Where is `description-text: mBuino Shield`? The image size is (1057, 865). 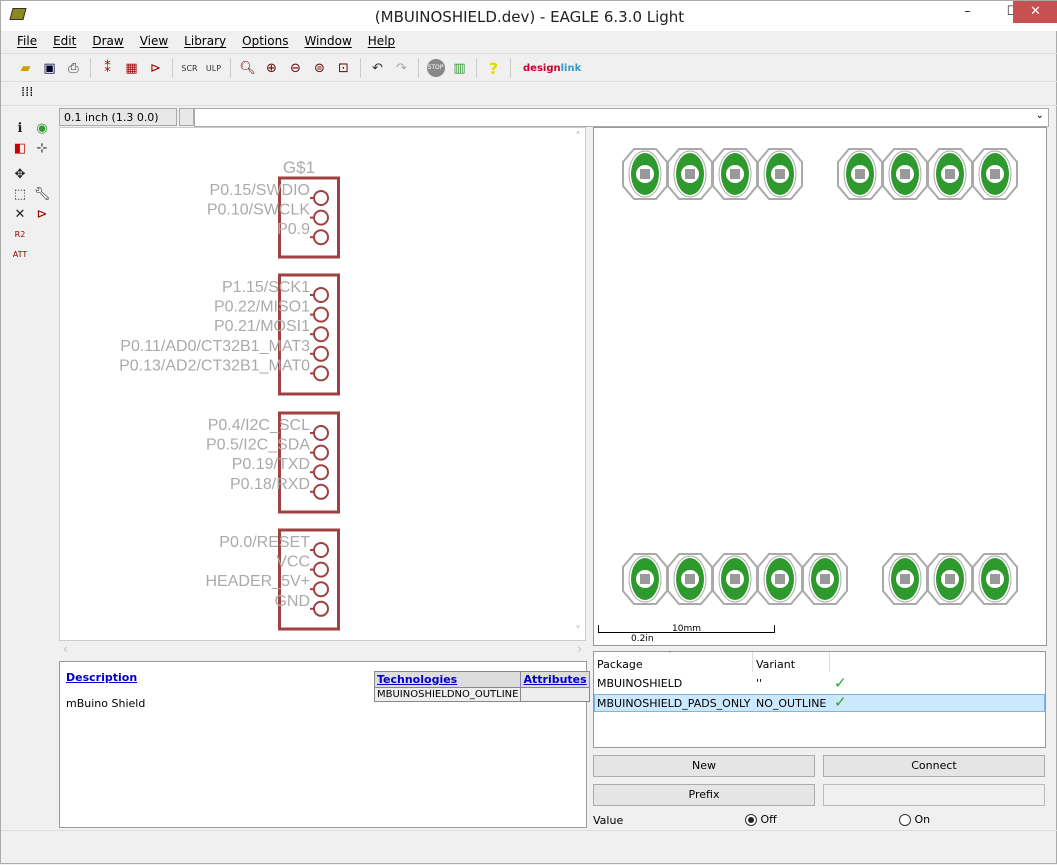
description-text: mBuino Shield is located at coordinates (106, 703).